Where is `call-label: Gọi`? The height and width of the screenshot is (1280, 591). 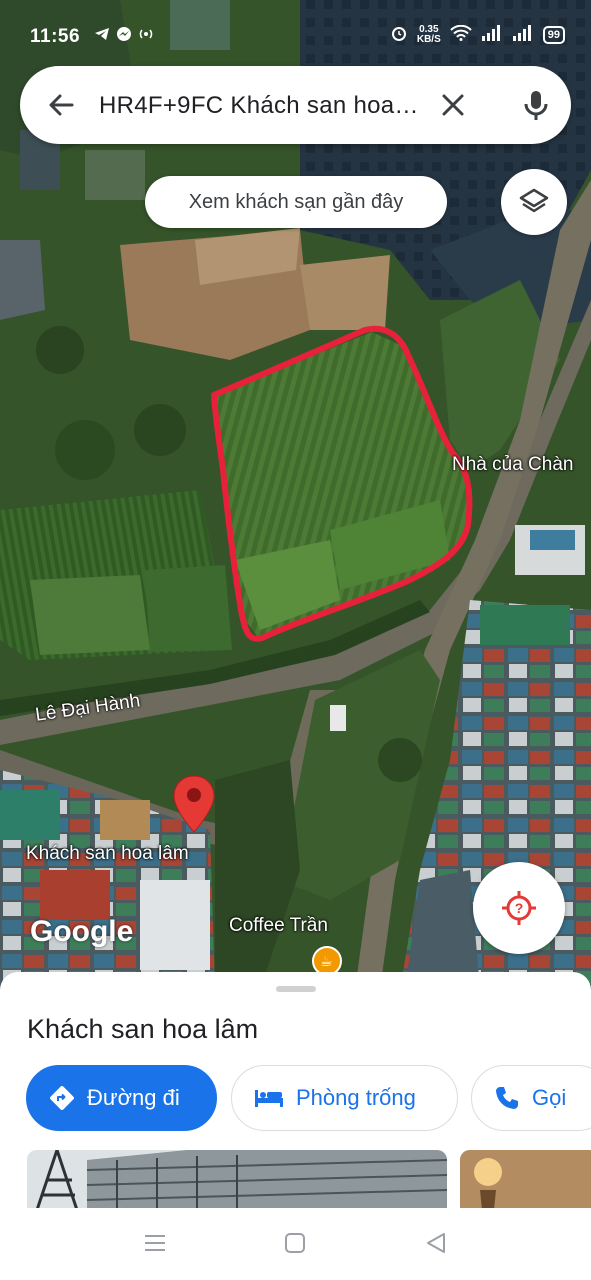 call-label: Gọi is located at coordinates (549, 1097).